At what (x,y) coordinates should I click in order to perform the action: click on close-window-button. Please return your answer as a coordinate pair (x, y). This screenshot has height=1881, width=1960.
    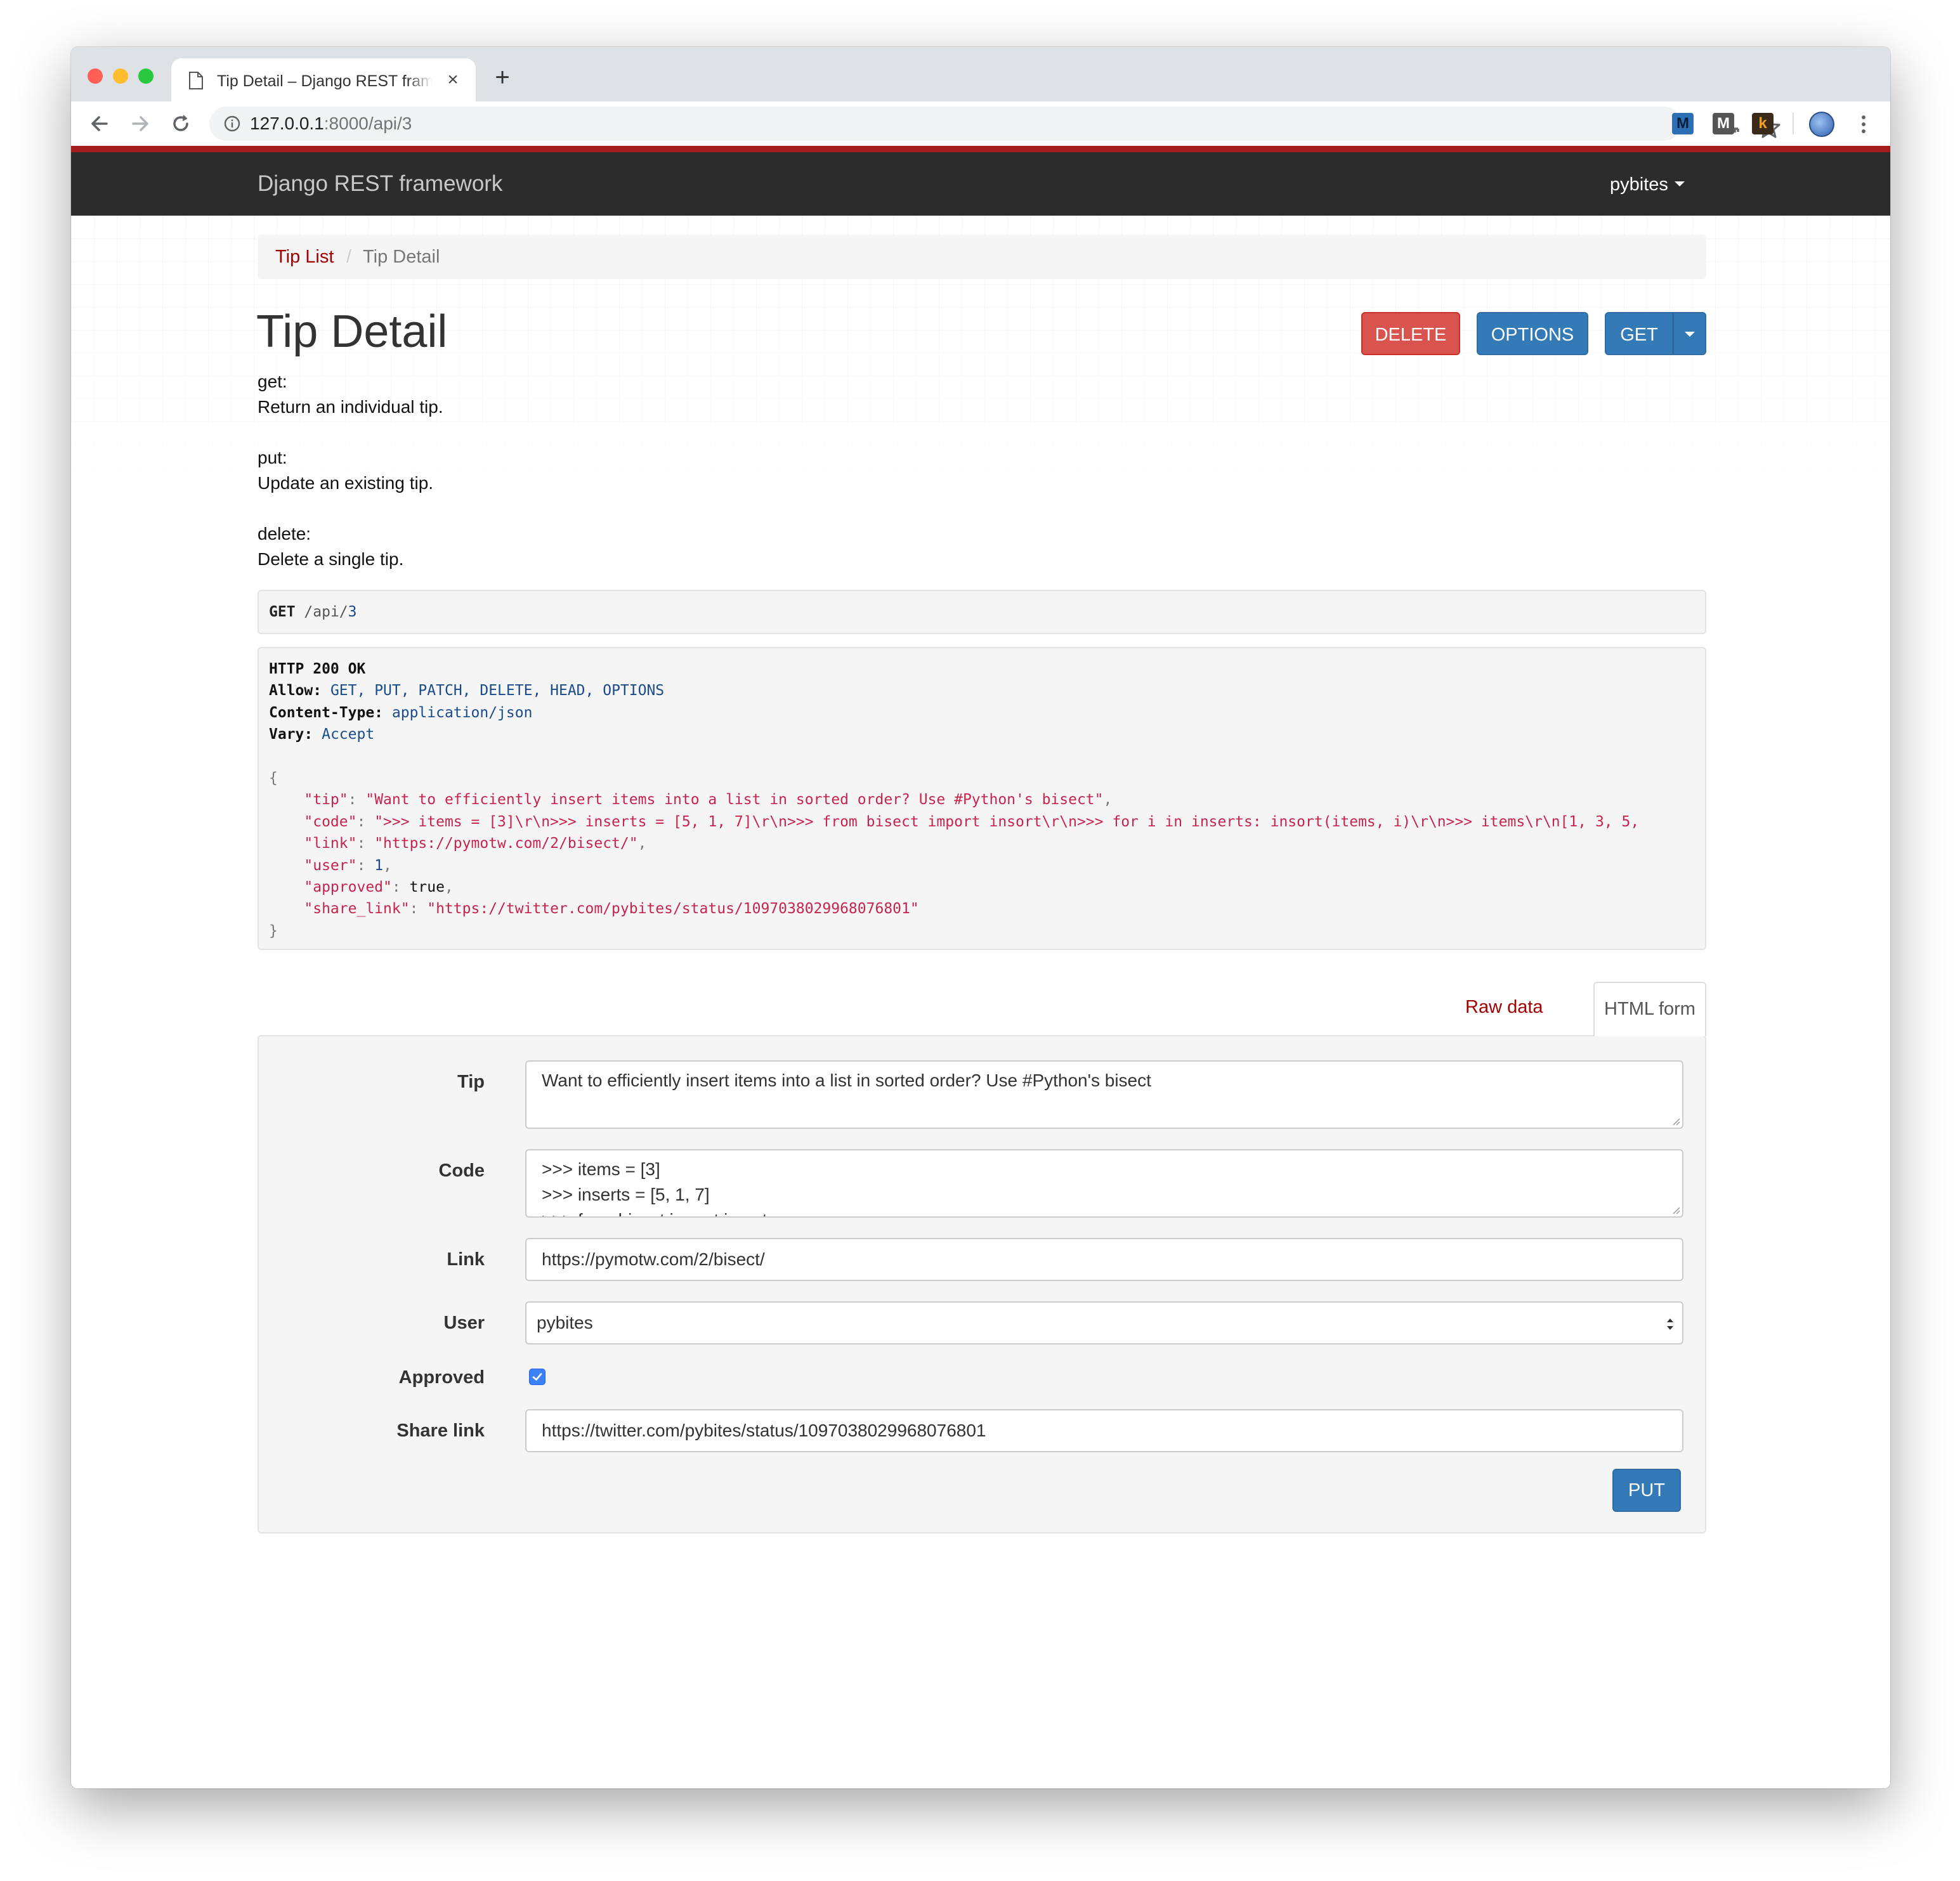
    Looking at the image, I should click on (95, 76).